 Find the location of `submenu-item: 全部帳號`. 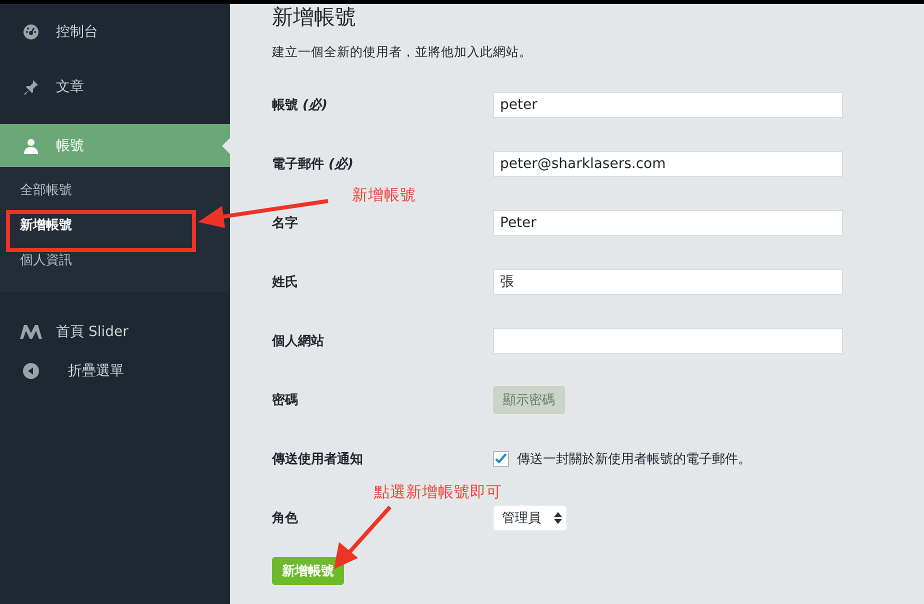

submenu-item: 全部帳號 is located at coordinates (115, 190).